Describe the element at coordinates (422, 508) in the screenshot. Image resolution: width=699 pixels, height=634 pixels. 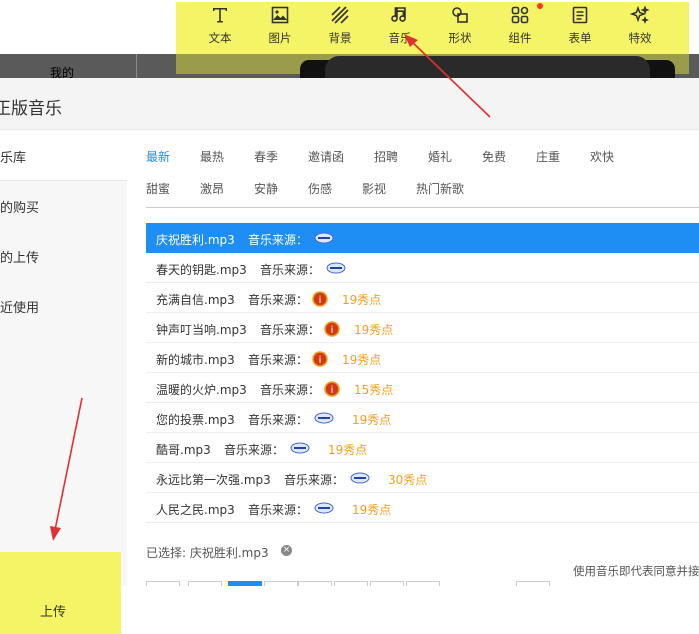
I see `song-row: 人民之民.mp3 音乐来源： 19秀点` at that location.